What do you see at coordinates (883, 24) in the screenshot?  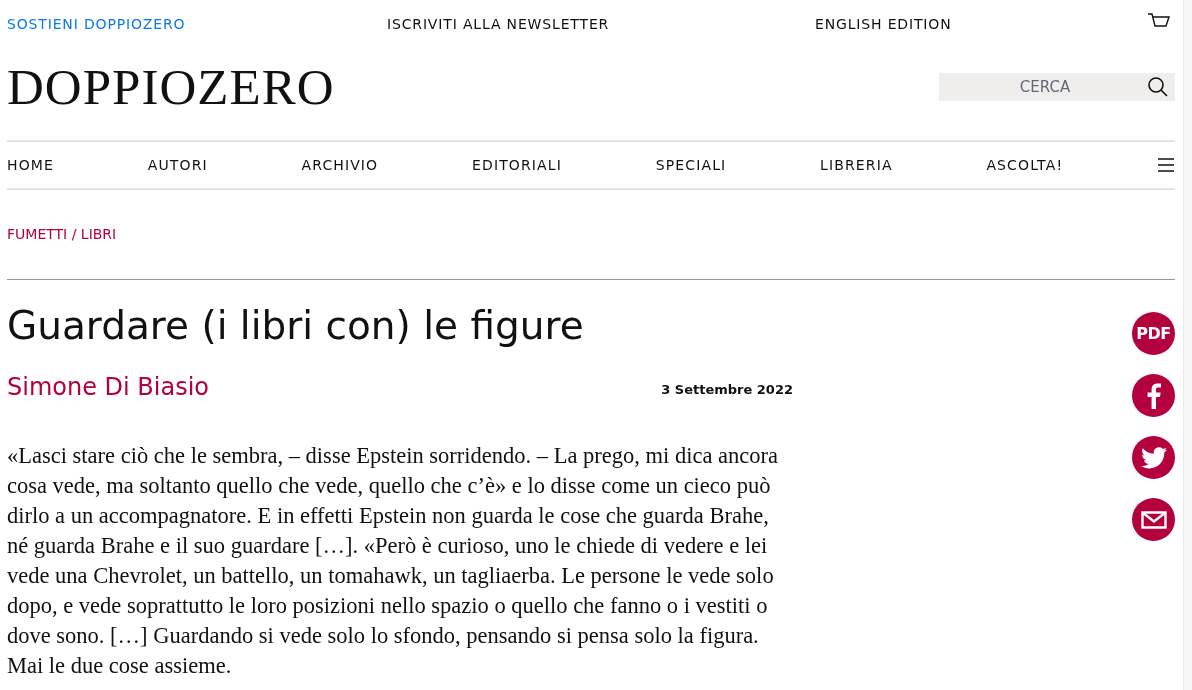 I see `english-edition-link: ENGLISH EDITION` at bounding box center [883, 24].